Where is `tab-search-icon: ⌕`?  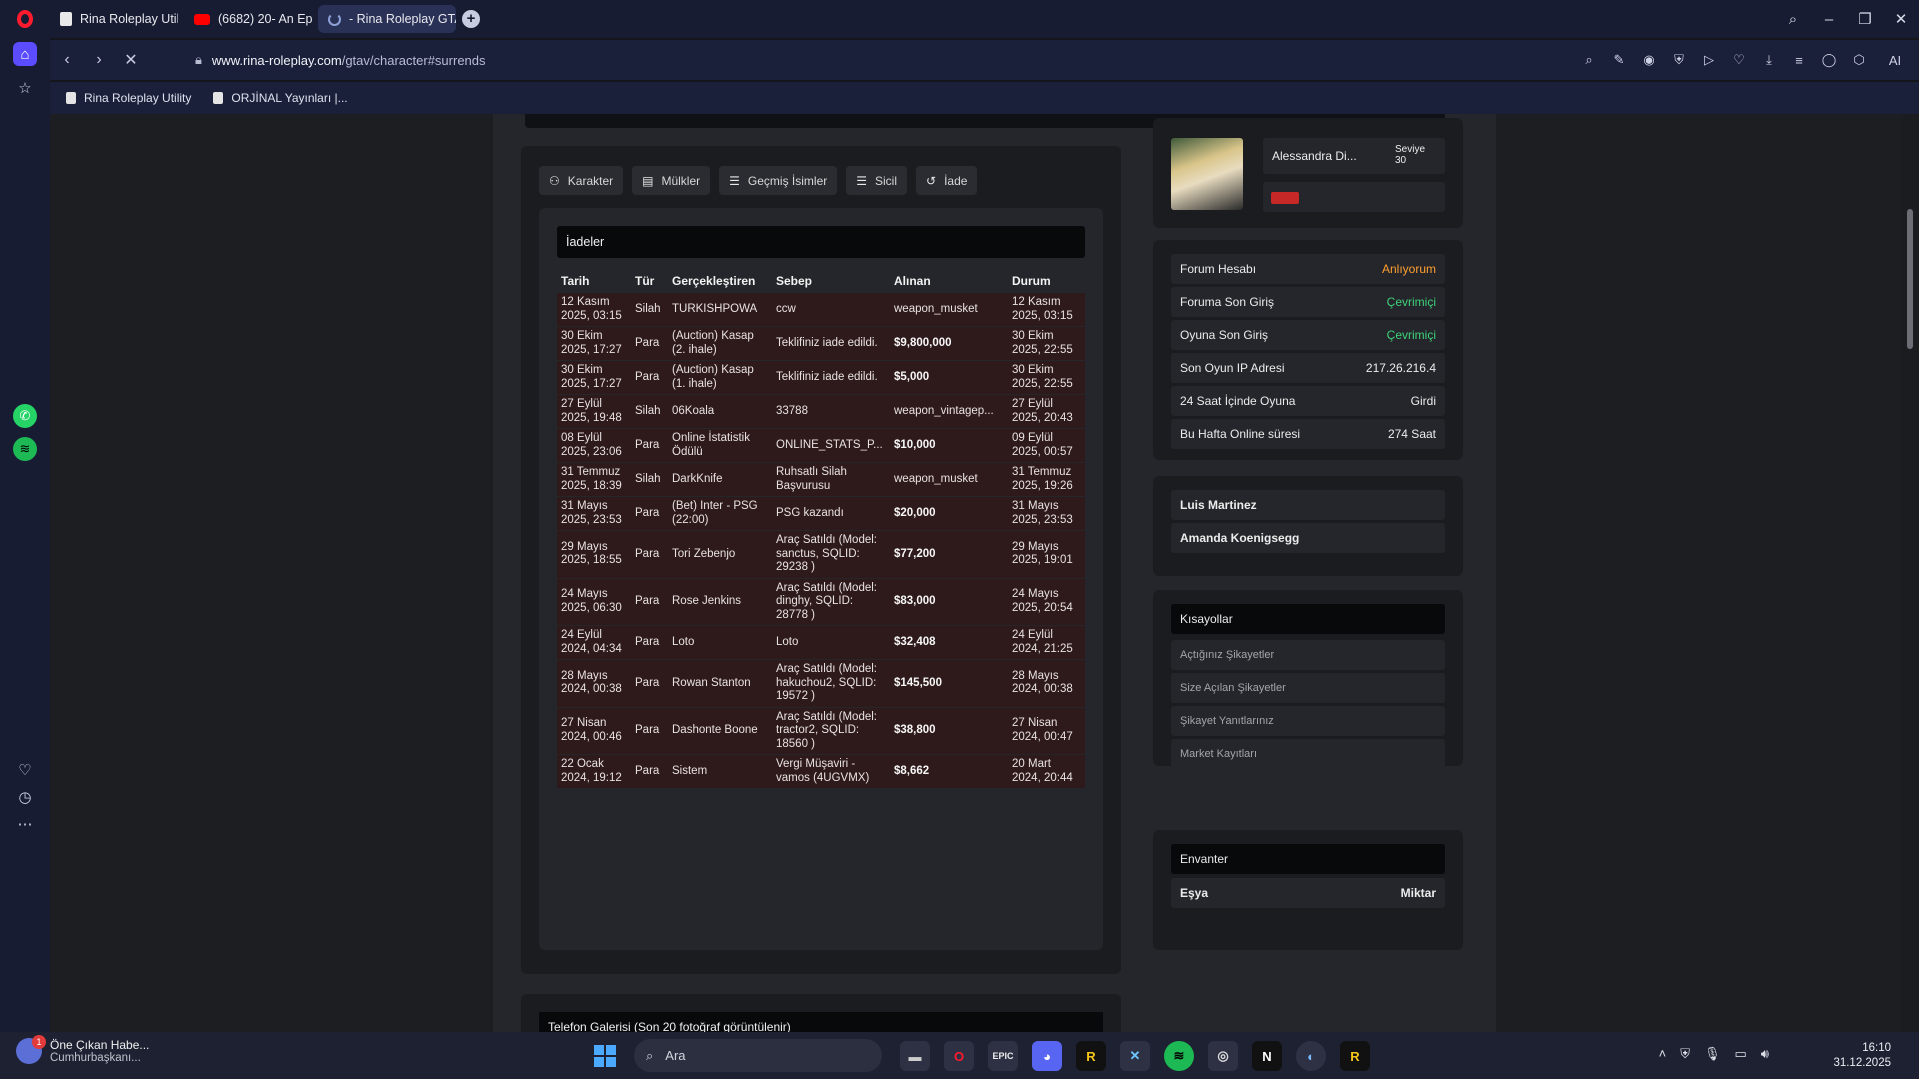 tab-search-icon: ⌕ is located at coordinates (1793, 19).